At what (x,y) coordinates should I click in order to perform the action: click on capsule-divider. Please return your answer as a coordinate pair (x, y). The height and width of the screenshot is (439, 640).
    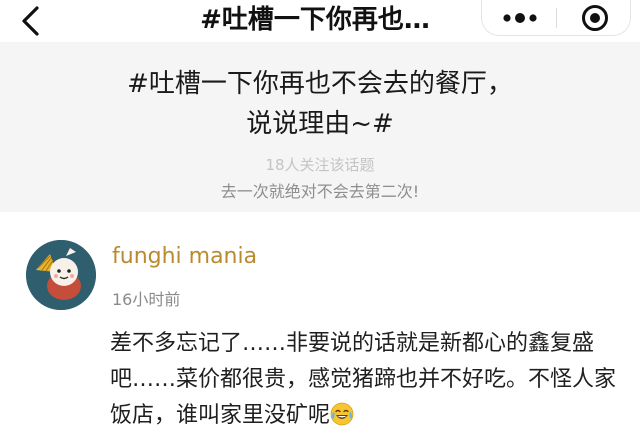
    Looking at the image, I should click on (556, 18).